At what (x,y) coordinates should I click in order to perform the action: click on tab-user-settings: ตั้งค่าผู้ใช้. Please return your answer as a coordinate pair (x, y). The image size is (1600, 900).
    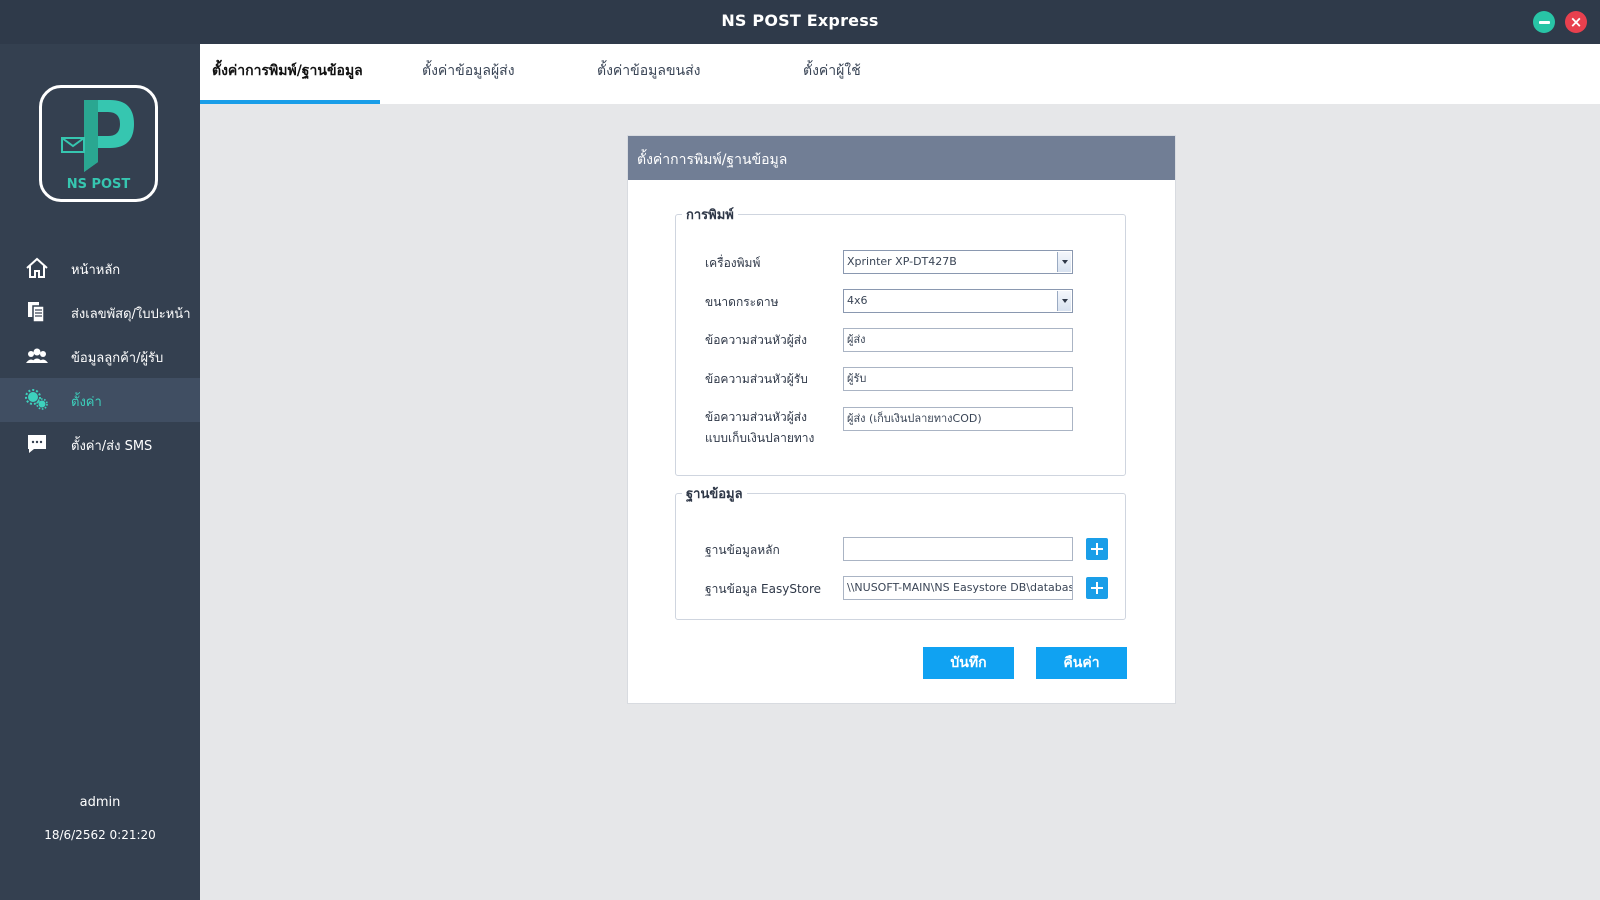
    Looking at the image, I should click on (832, 71).